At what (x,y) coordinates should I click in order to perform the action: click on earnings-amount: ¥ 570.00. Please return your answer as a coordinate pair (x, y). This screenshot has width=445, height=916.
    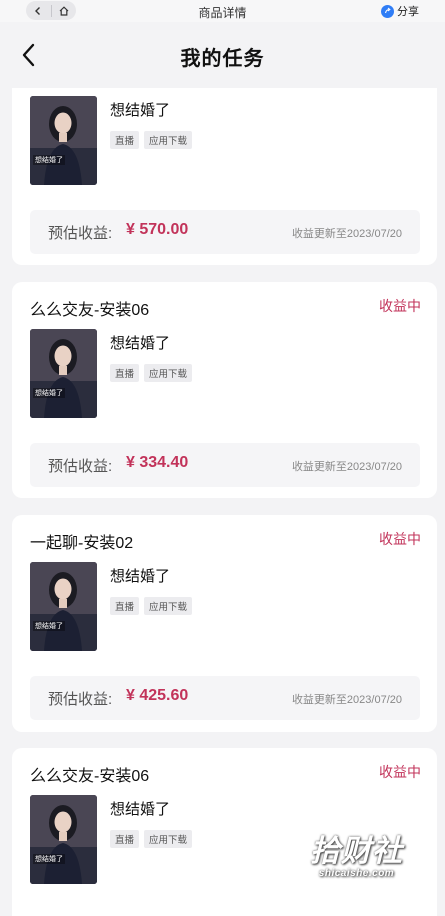
    Looking at the image, I should click on (157, 229).